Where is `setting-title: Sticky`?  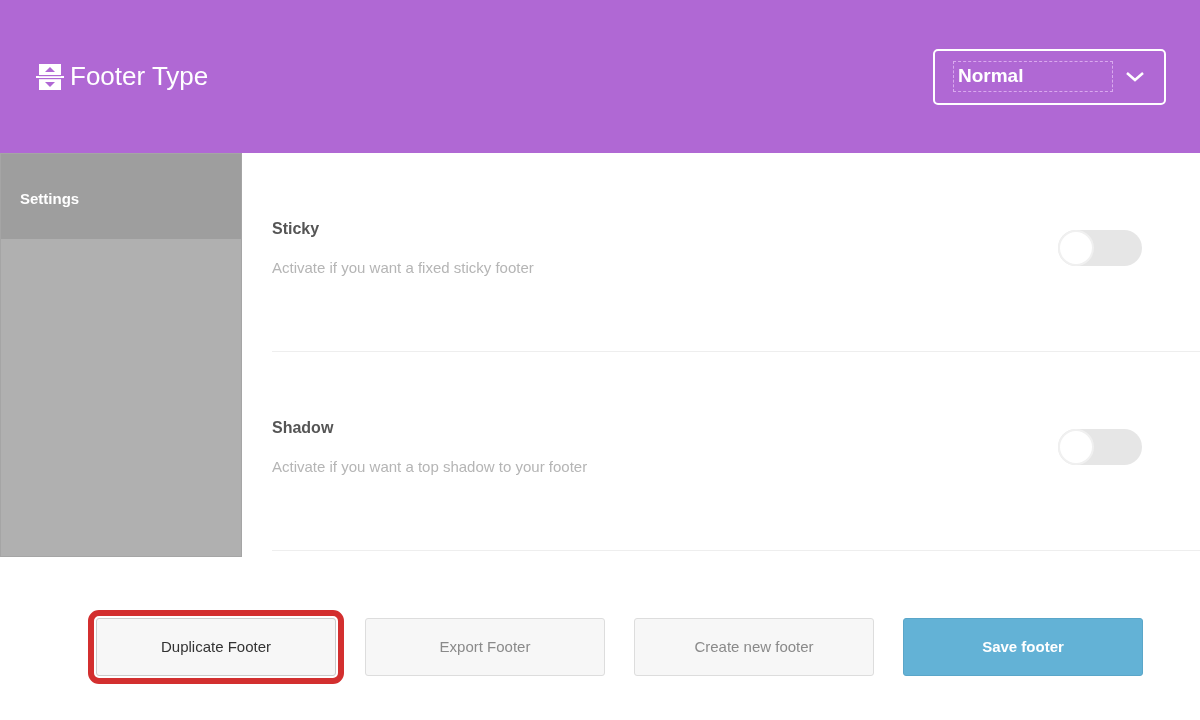 setting-title: Sticky is located at coordinates (296, 228).